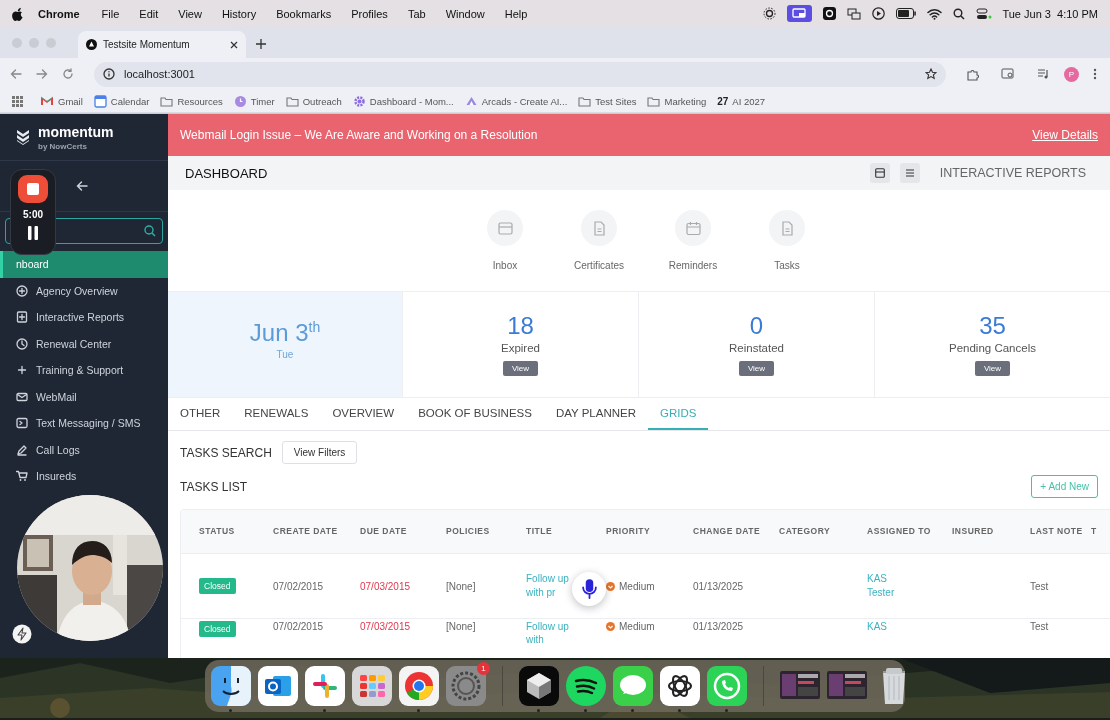 The image size is (1110, 720). What do you see at coordinates (1012, 173) in the screenshot?
I see `interactive-reports-link: INTERACTIVE REPORTS` at bounding box center [1012, 173].